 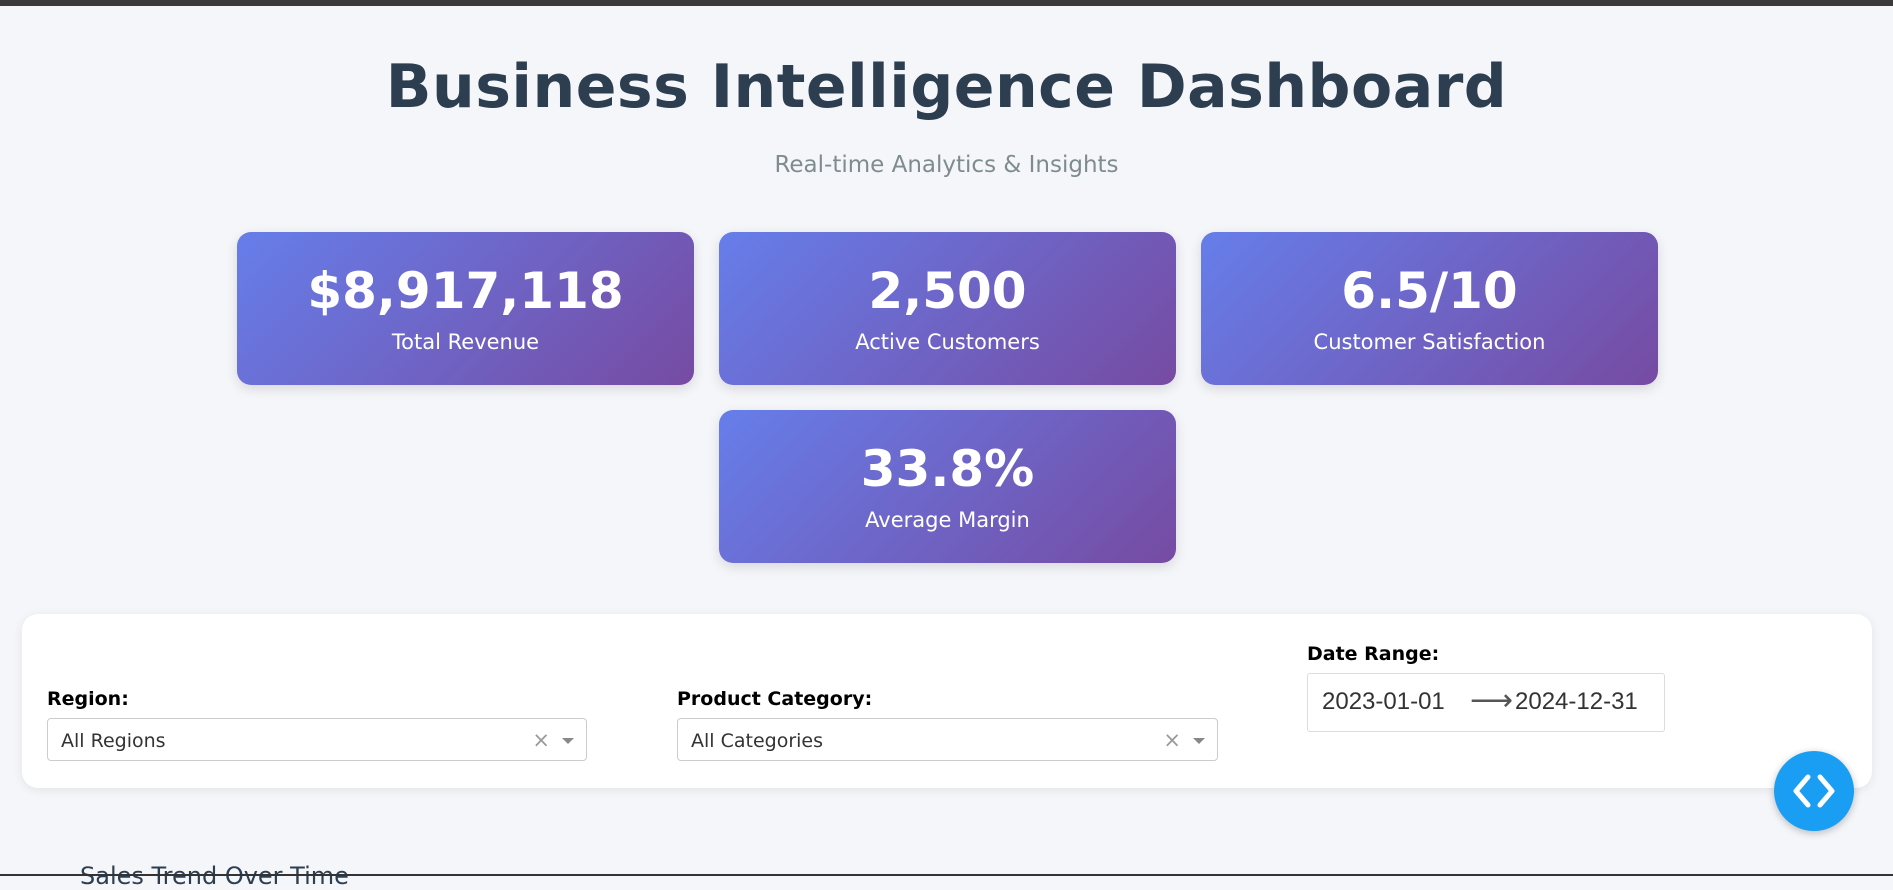 I want to click on kpi-label: Average Margin, so click(x=947, y=520).